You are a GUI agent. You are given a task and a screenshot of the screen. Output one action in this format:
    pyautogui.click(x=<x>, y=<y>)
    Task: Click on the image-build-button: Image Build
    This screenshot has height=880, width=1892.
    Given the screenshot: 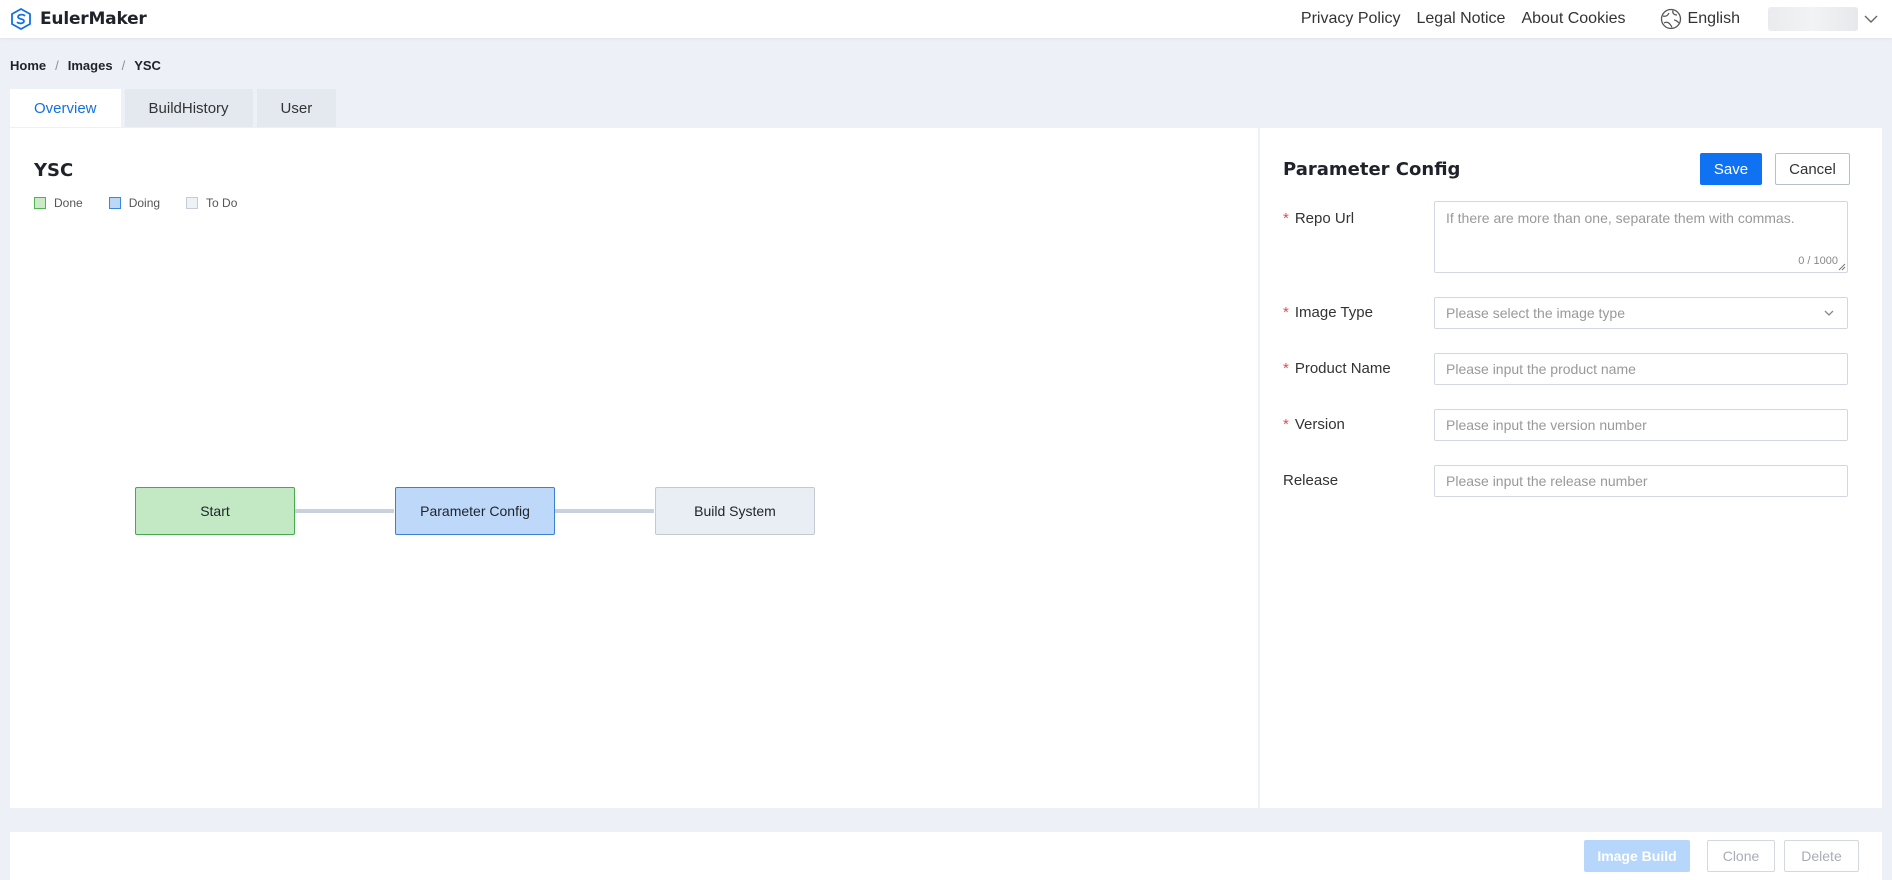 What is the action you would take?
    pyautogui.click(x=1637, y=856)
    